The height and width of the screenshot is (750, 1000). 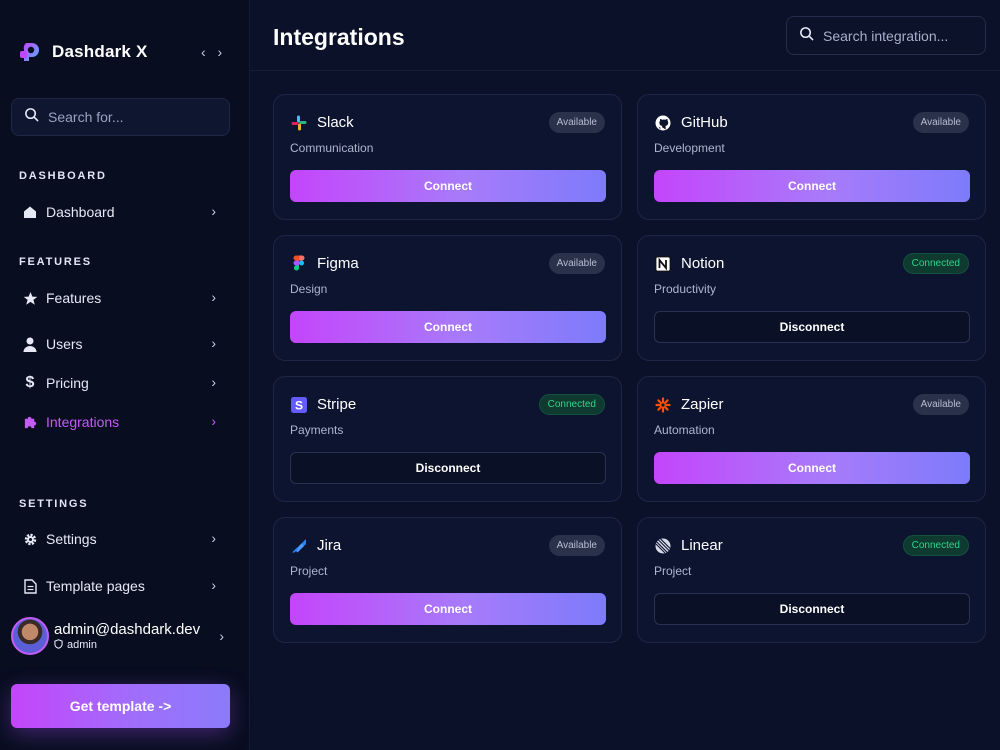 What do you see at coordinates (63, 176) in the screenshot?
I see `section-dashboard: DASHBOARD` at bounding box center [63, 176].